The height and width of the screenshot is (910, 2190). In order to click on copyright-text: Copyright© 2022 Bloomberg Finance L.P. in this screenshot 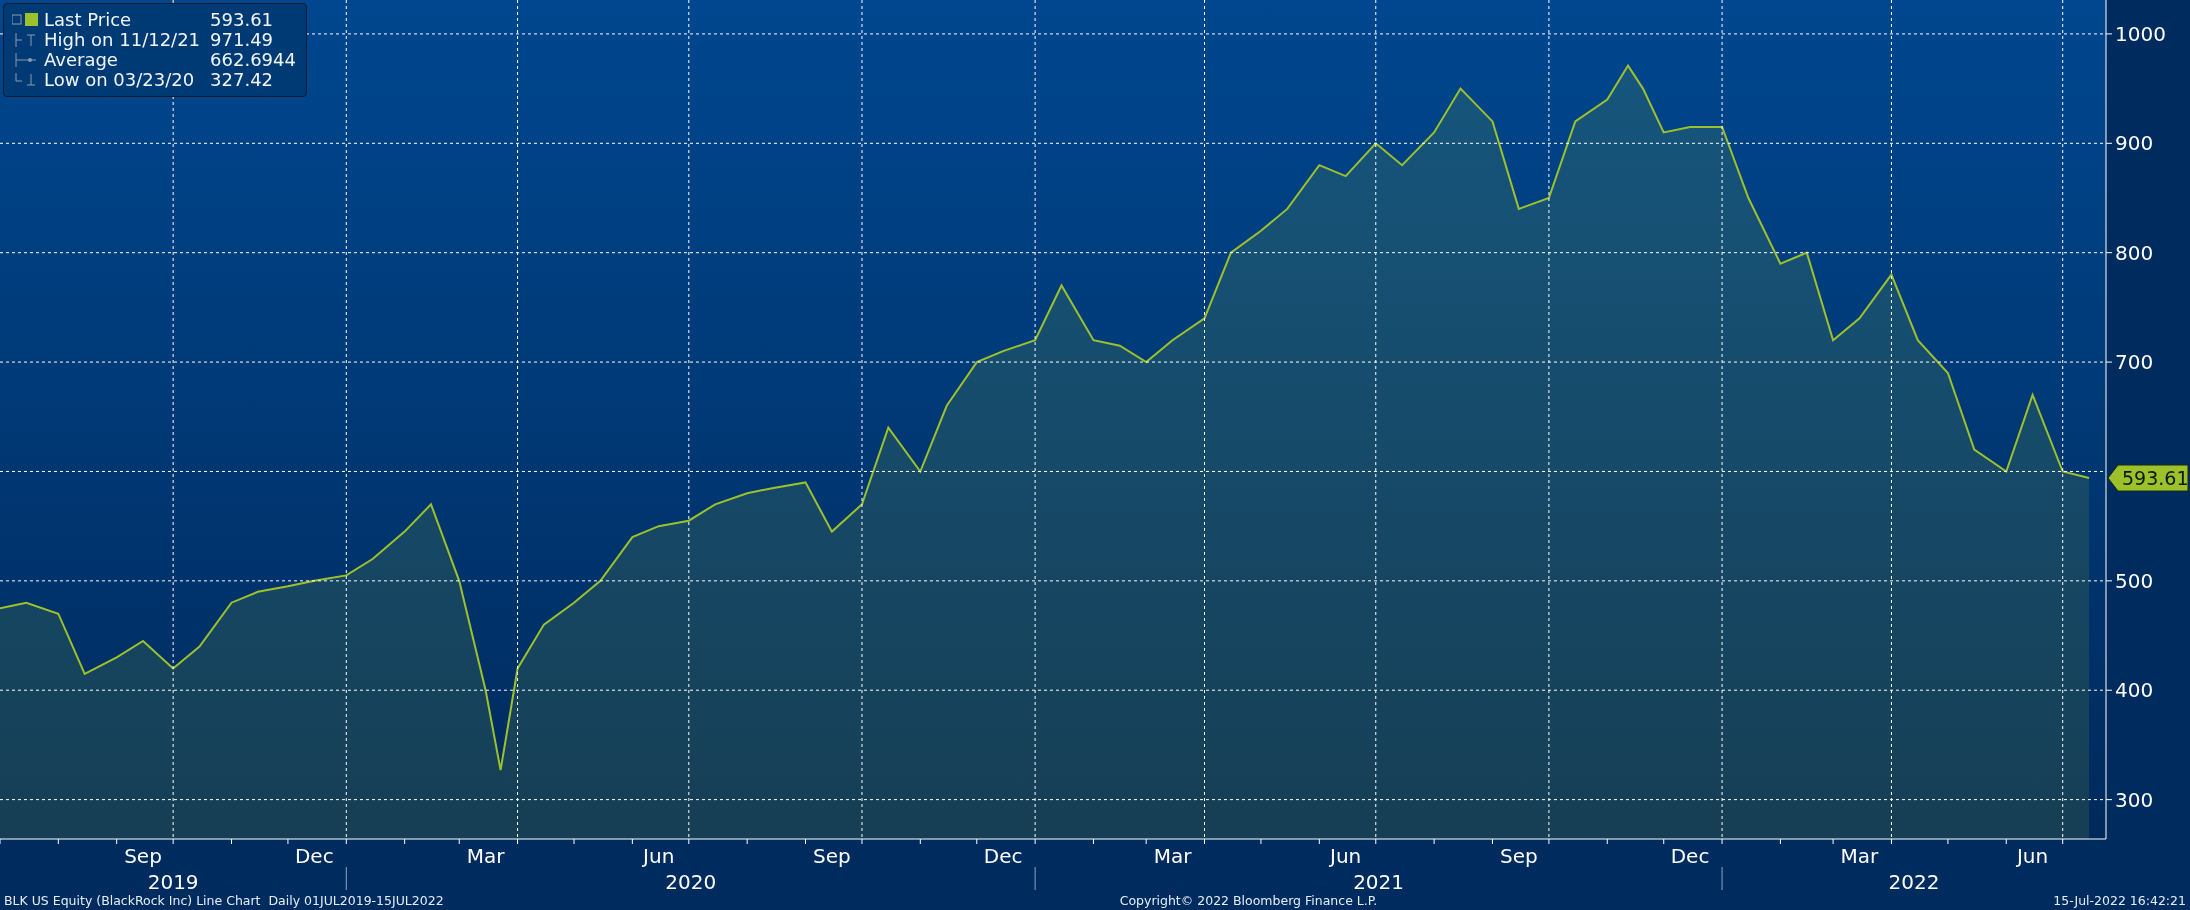, I will do `click(1248, 900)`.